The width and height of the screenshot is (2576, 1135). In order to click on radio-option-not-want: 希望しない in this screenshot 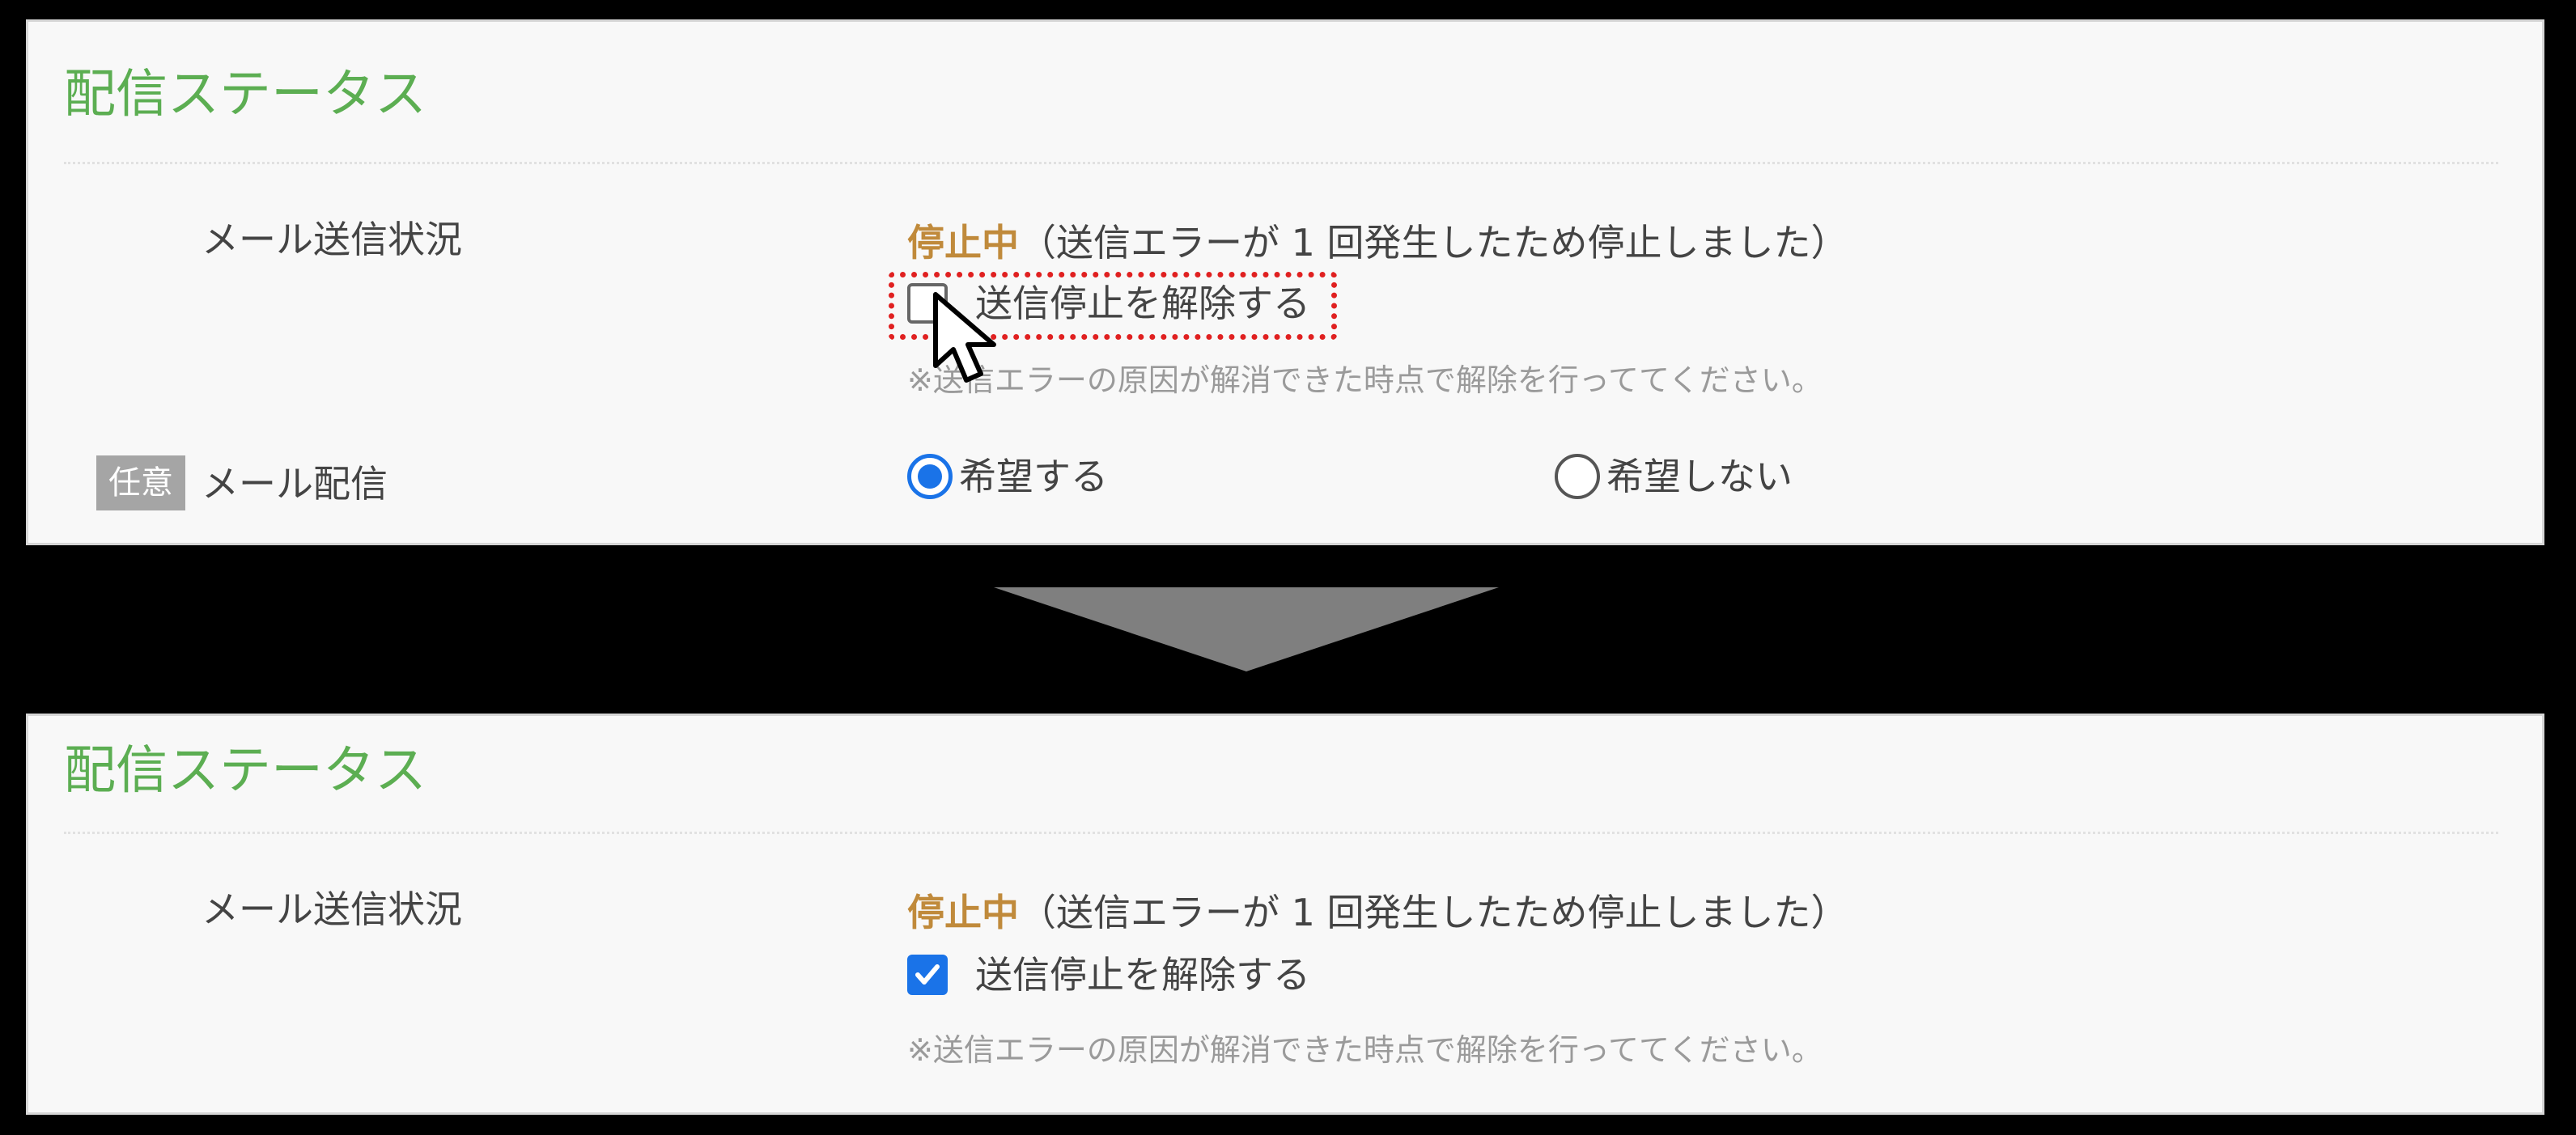, I will do `click(1674, 476)`.